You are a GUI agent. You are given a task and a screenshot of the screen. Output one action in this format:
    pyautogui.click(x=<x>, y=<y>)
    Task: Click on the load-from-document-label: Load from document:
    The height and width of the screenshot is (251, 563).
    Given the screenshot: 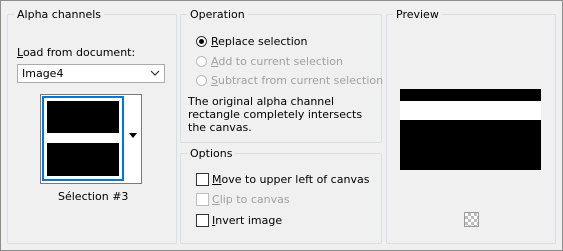 What is the action you would take?
    pyautogui.click(x=76, y=52)
    